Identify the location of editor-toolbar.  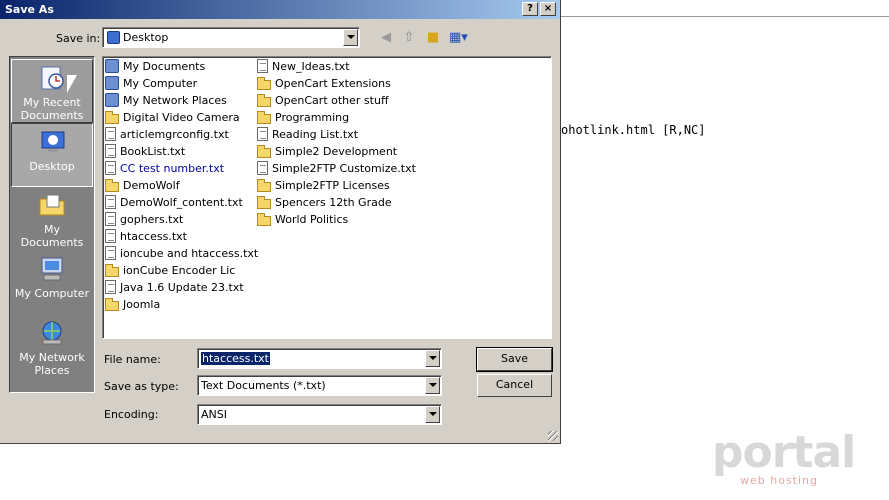
(725, 8).